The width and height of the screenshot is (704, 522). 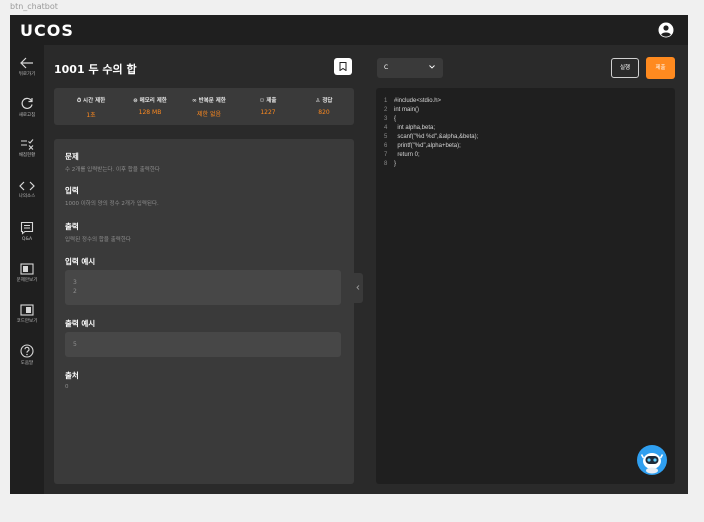 I want to click on code-line: 2 int main(), so click(x=401, y=110).